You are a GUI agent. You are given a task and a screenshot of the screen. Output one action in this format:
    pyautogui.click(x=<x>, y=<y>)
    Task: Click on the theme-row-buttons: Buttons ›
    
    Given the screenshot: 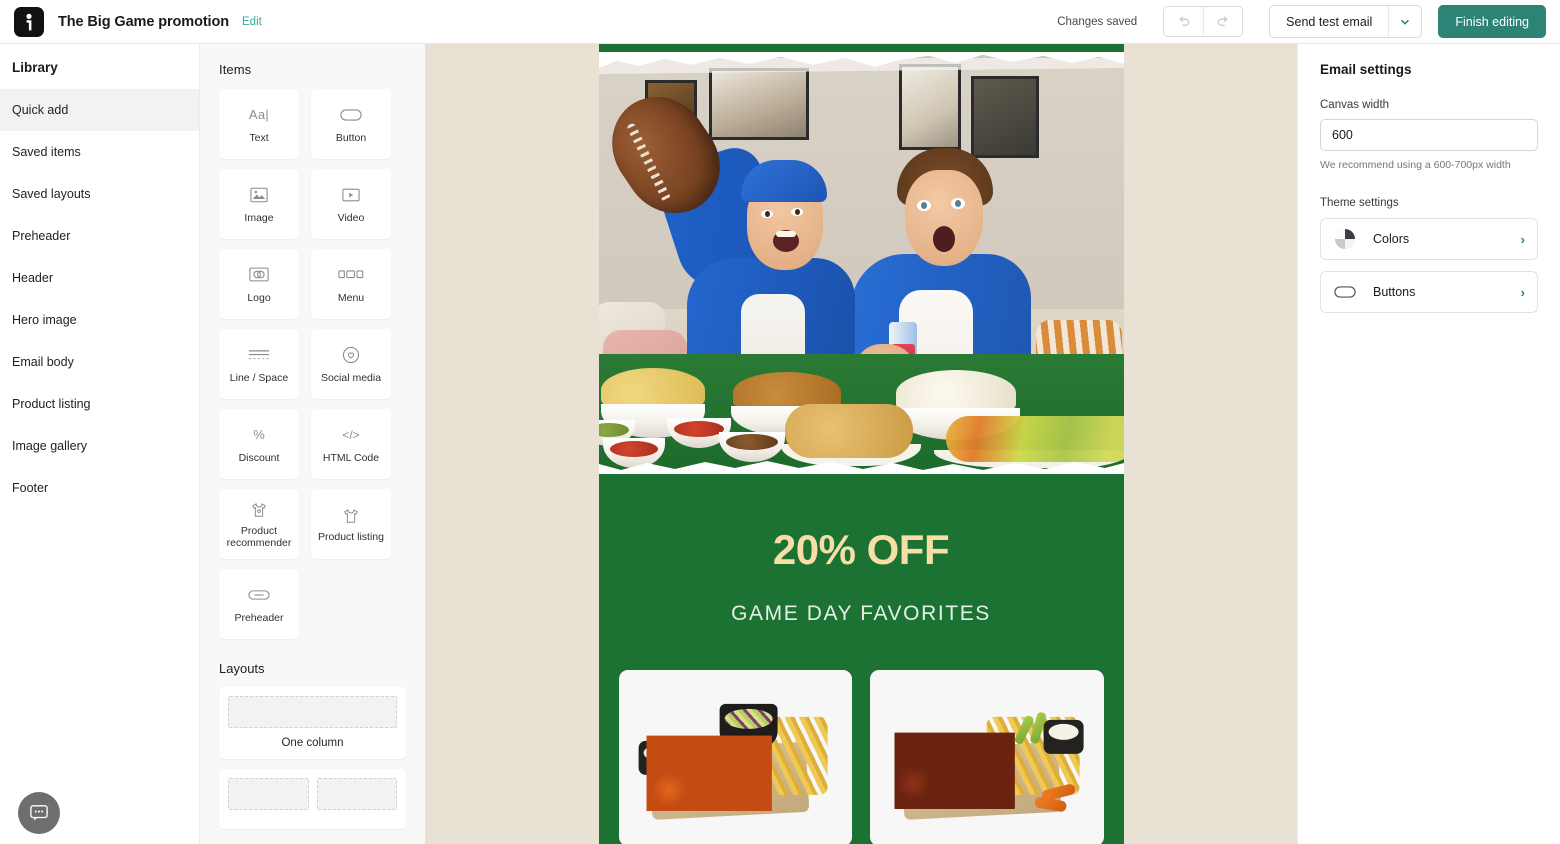 What is the action you would take?
    pyautogui.click(x=1429, y=292)
    